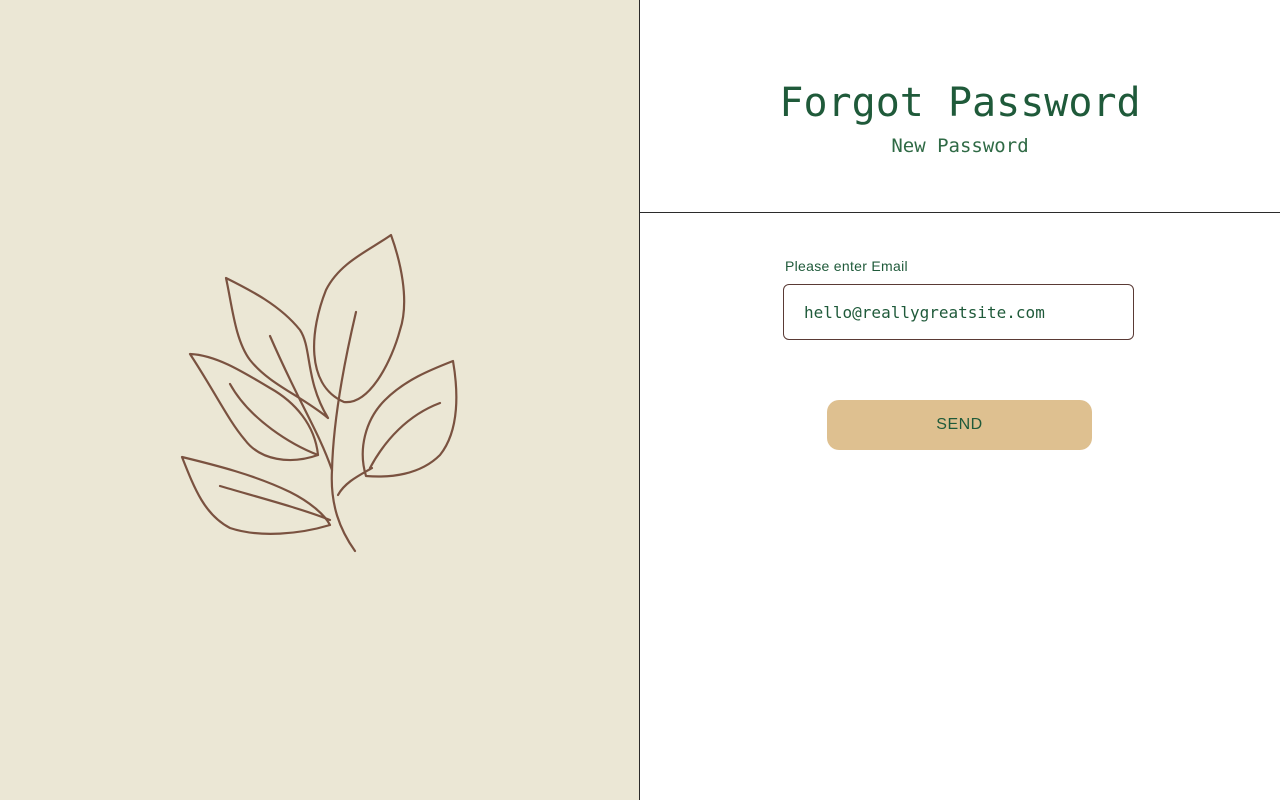  I want to click on header: Forgot Password New Password, so click(960, 106).